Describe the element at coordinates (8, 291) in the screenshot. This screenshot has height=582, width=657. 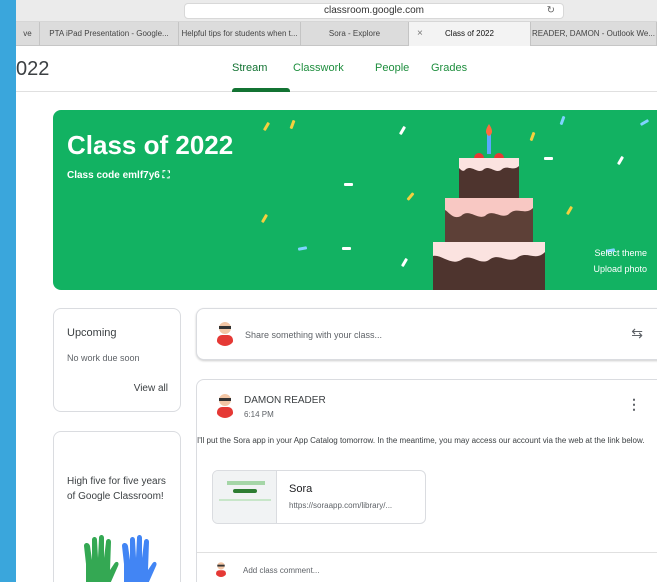
I see `left-frame` at that location.